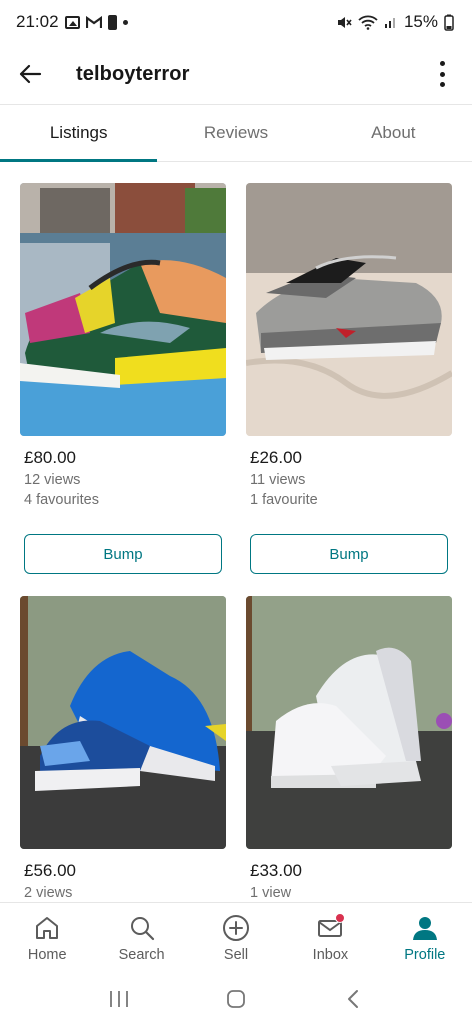 This screenshot has width=472, height=1024. I want to click on listing-views: 2 views, so click(48, 893).